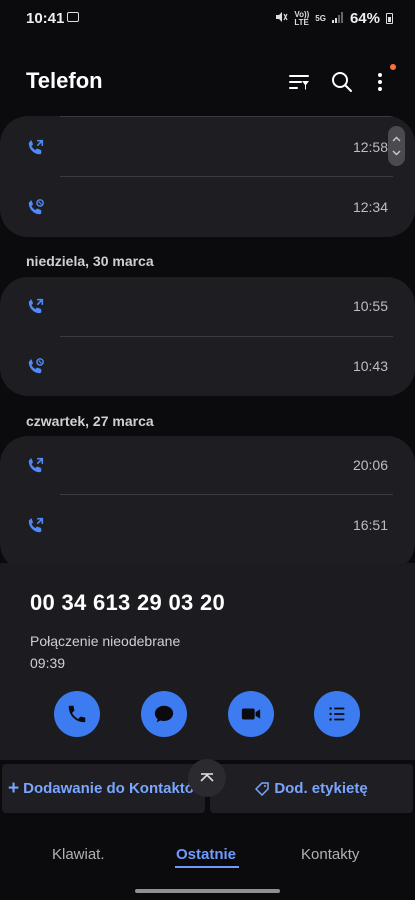 The width and height of the screenshot is (415, 900). I want to click on call-log-row: 10:43, so click(207, 366).